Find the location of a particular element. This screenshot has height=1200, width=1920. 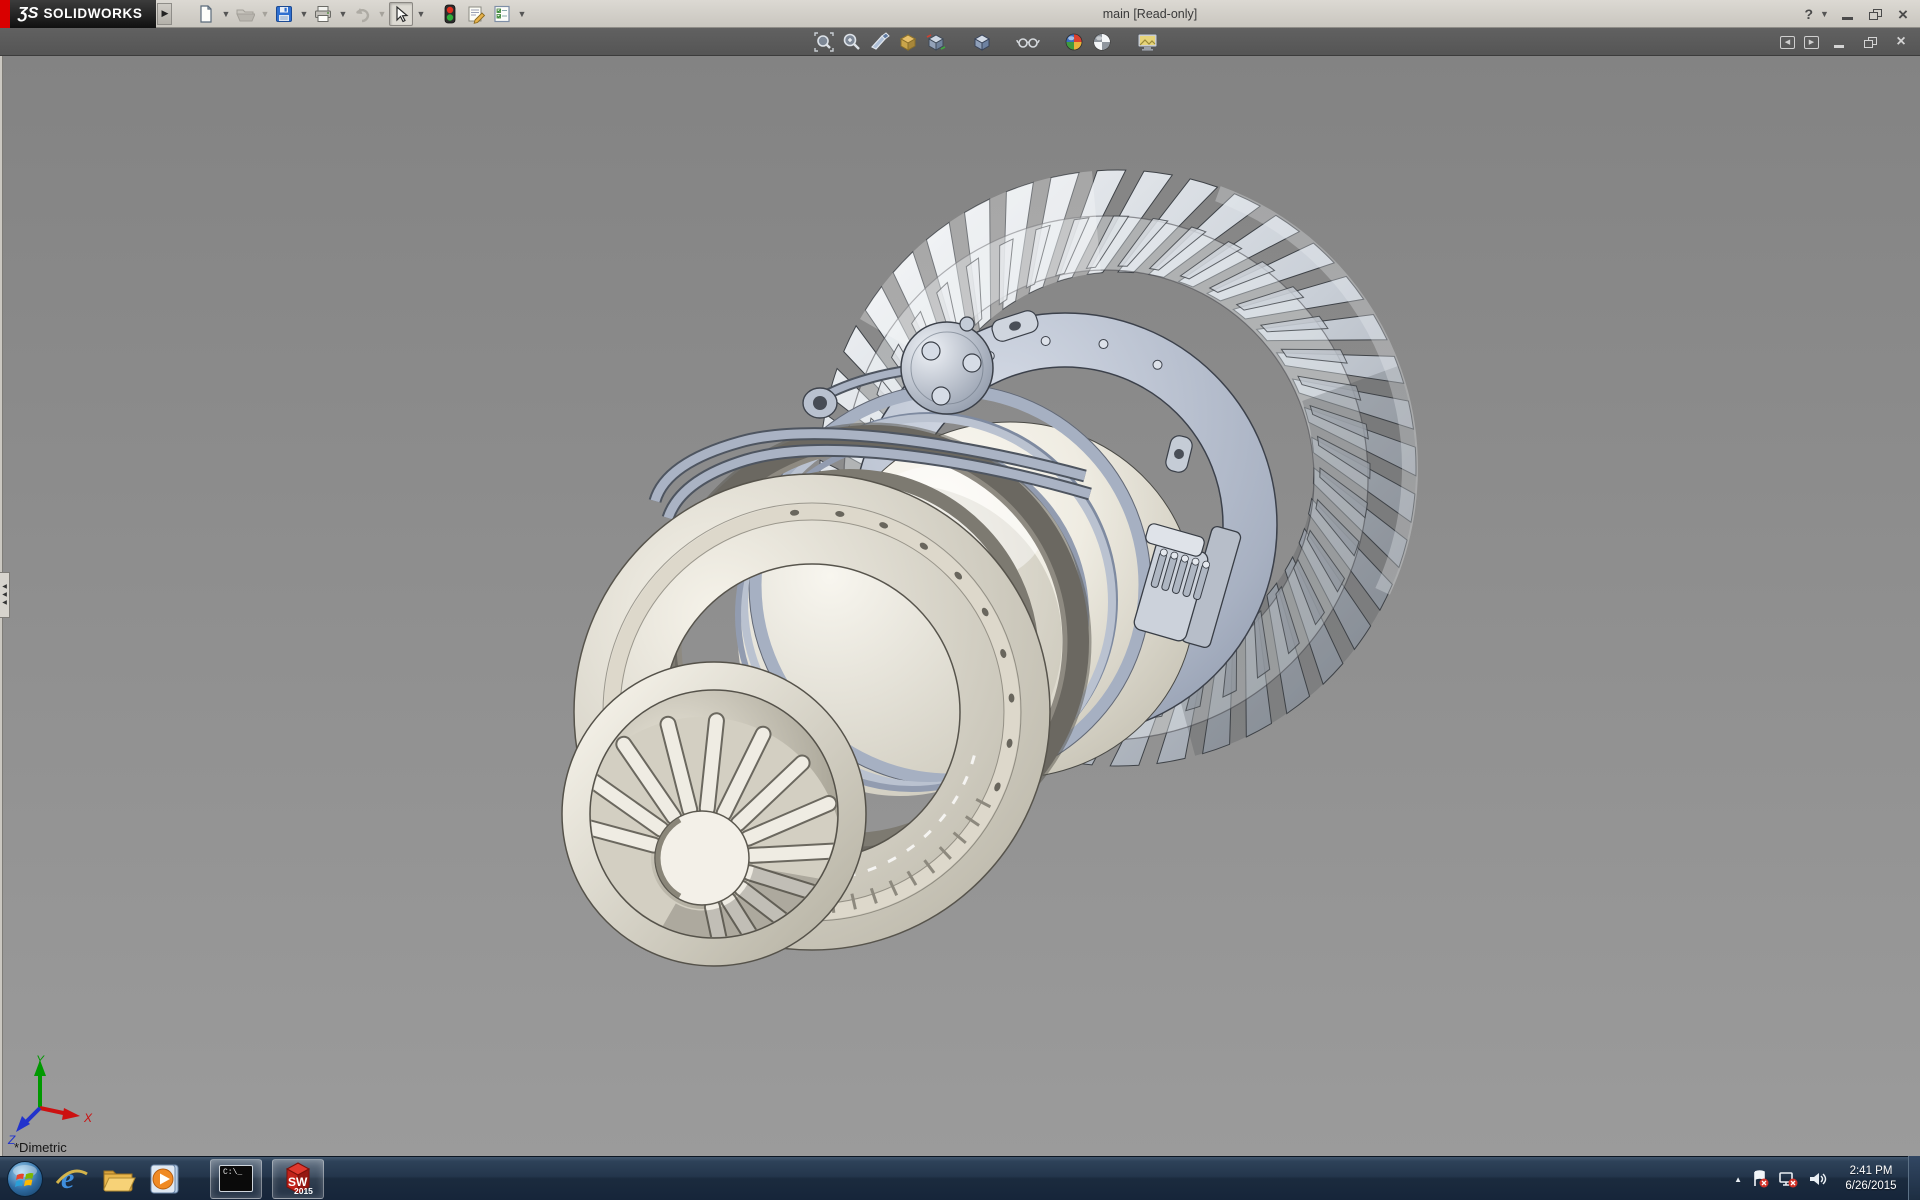

checklist-icon is located at coordinates (502, 13).